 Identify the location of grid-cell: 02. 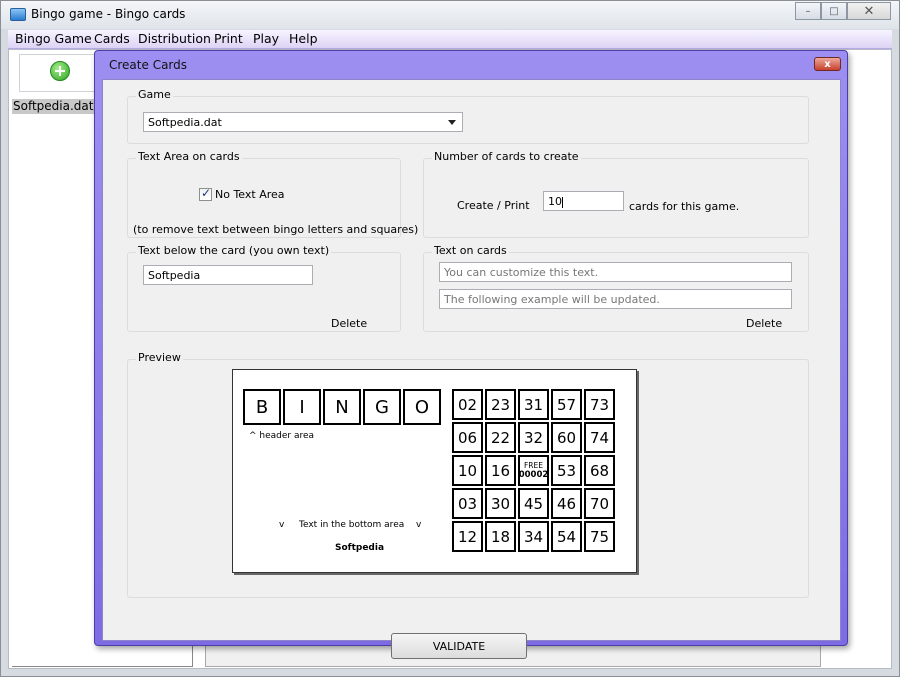
(467, 404).